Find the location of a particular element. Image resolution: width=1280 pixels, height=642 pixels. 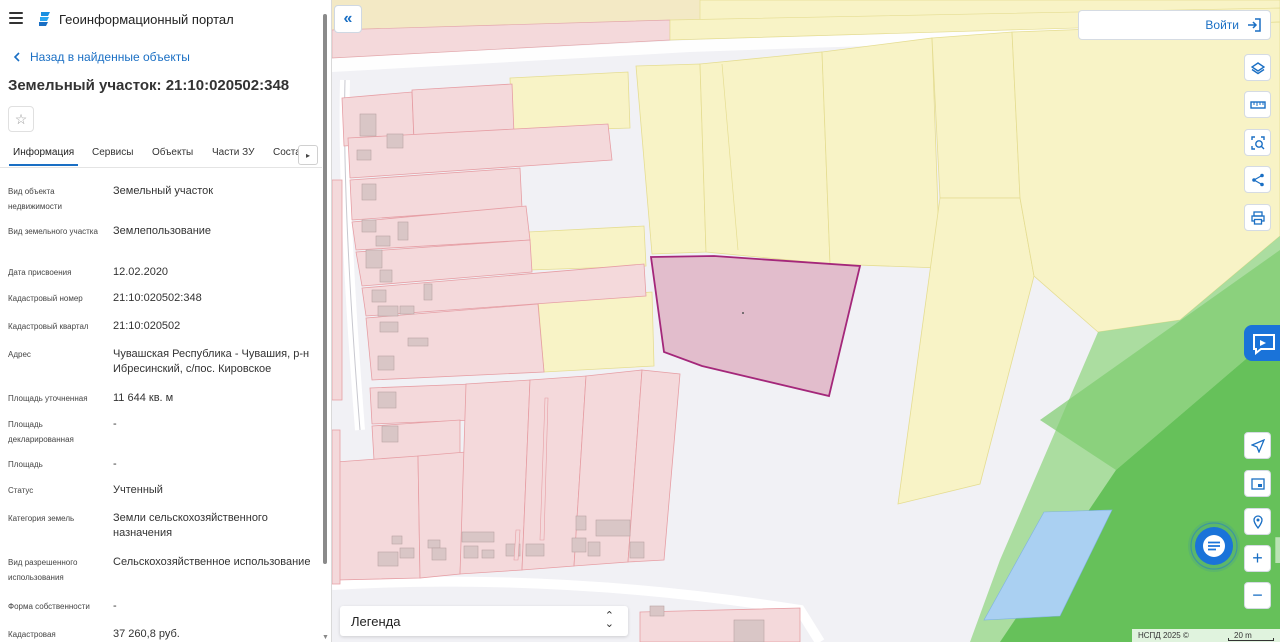

info-label: Вид объекта недвижимости is located at coordinates (35, 199).